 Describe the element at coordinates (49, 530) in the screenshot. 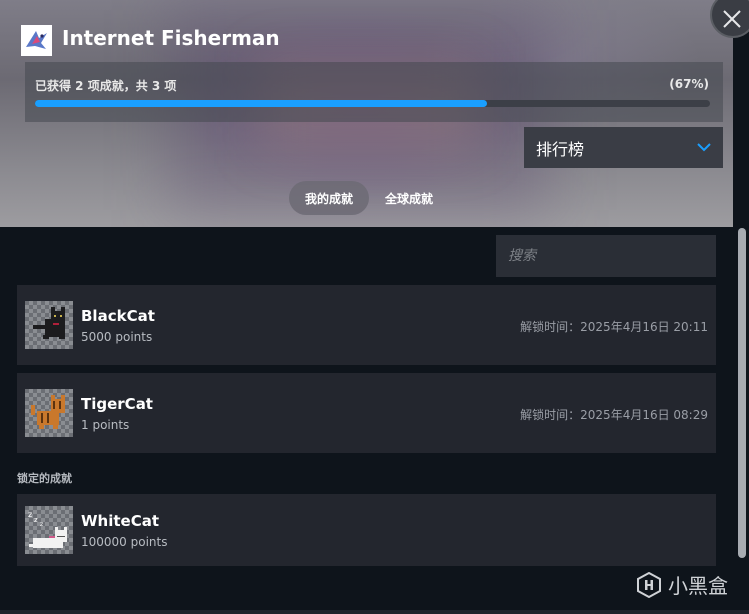

I see `white-cat-icon: z z z` at that location.